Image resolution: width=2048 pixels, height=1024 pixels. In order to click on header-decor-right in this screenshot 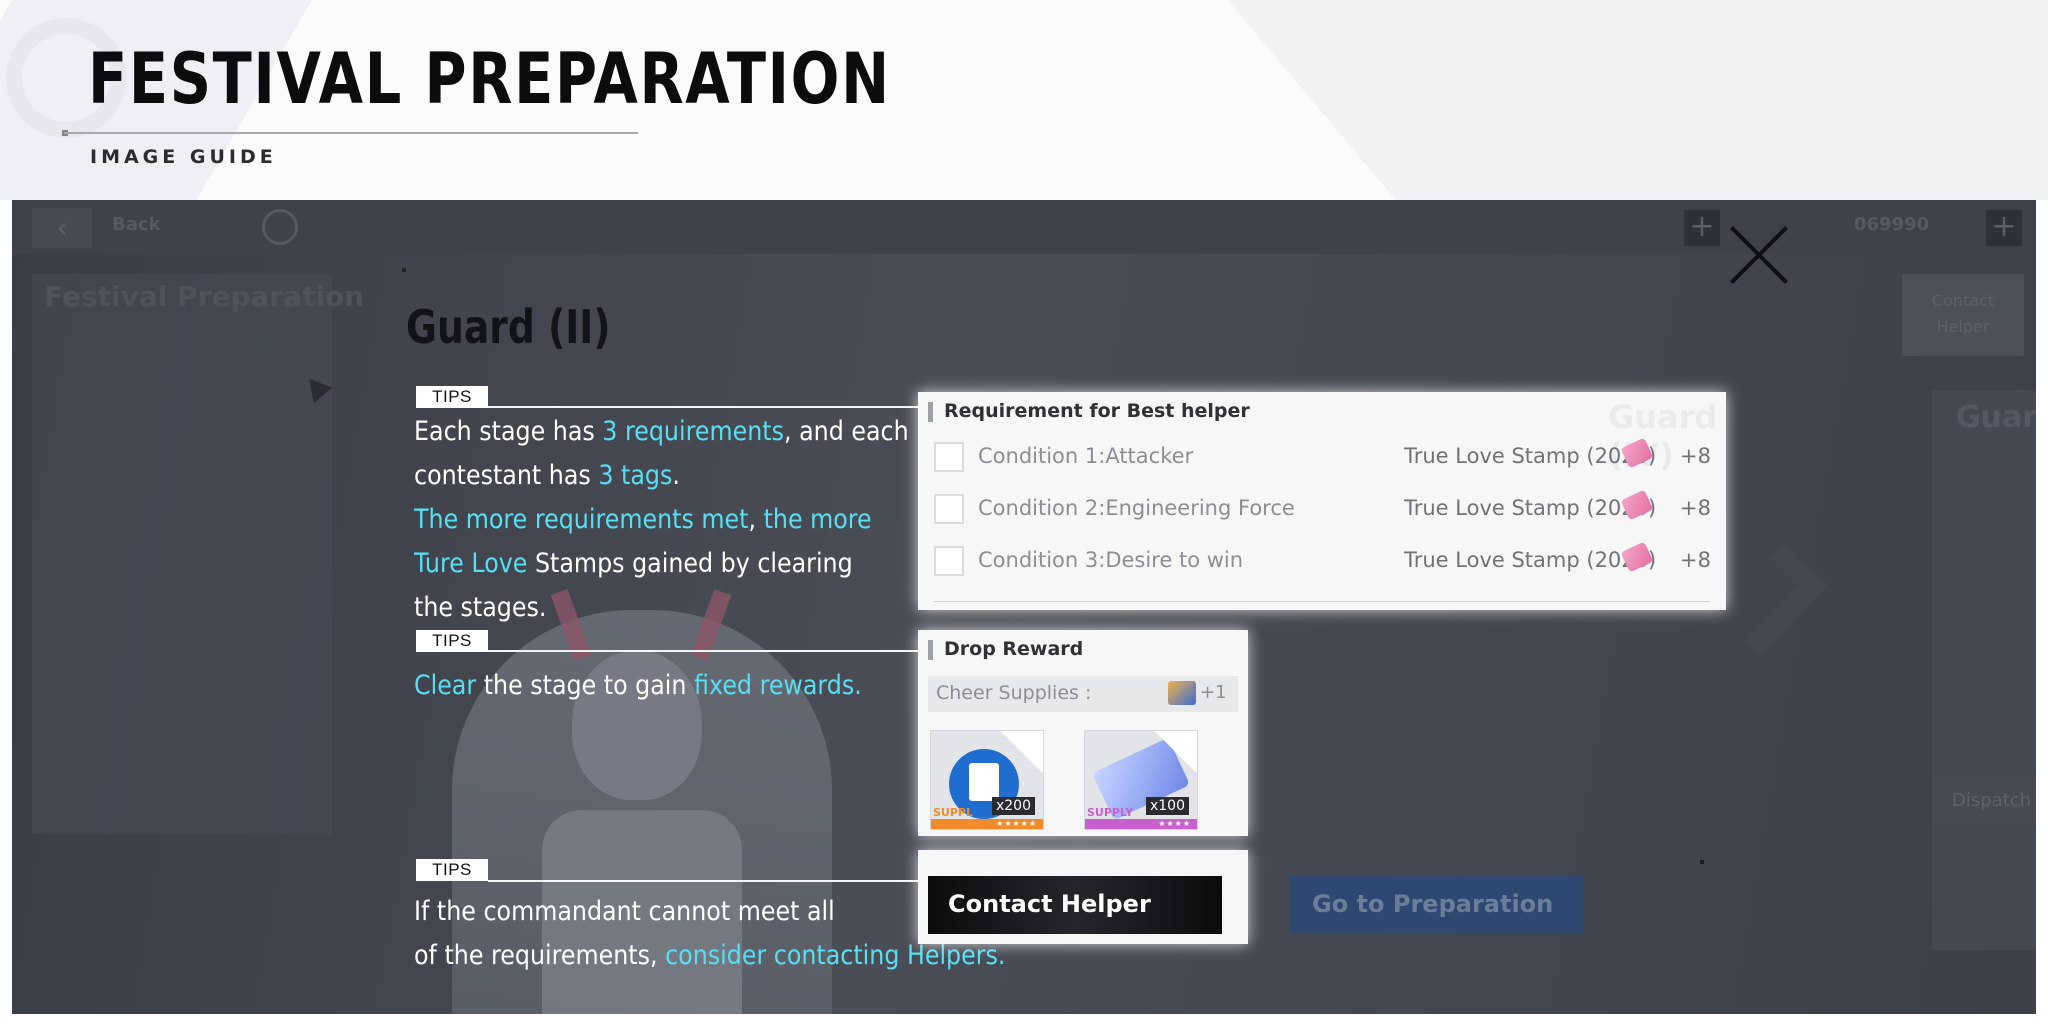, I will do `click(1621, 100)`.